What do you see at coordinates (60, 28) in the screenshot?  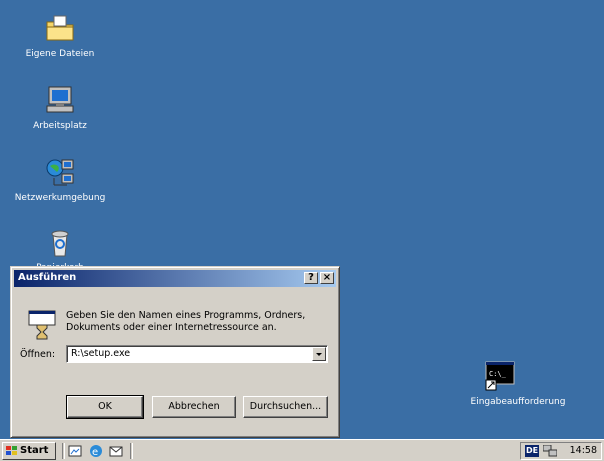 I see `folder-icon` at bounding box center [60, 28].